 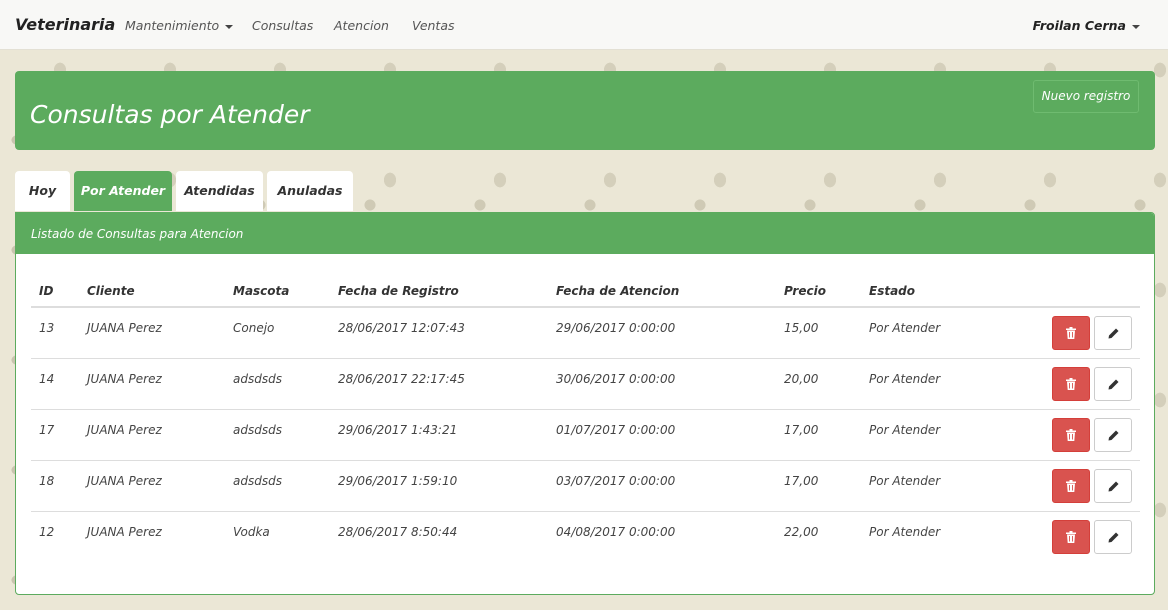 What do you see at coordinates (123, 191) in the screenshot?
I see `tab-por-atender: Por Atender` at bounding box center [123, 191].